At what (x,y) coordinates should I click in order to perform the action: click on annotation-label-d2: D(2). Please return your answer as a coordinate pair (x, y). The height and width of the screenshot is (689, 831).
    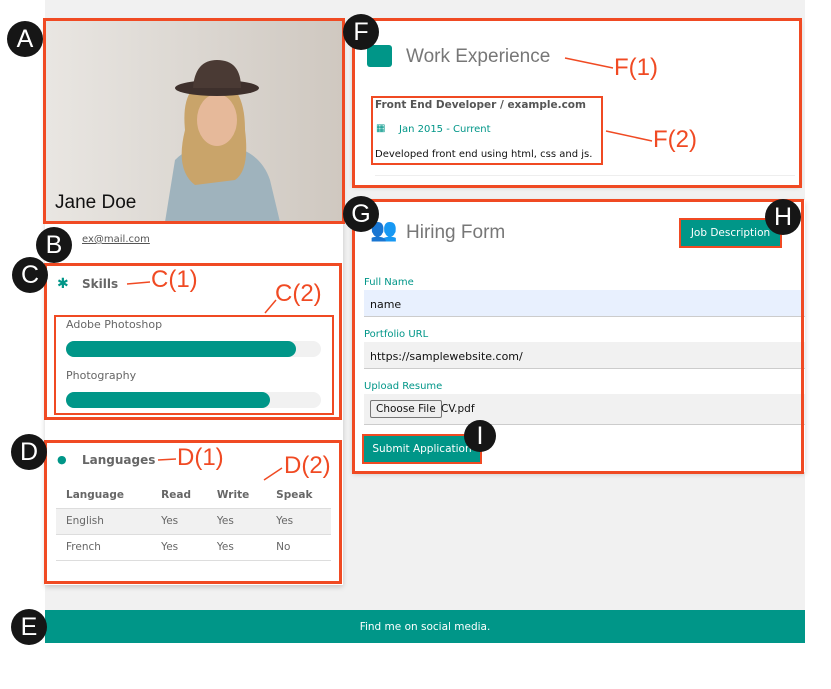
    Looking at the image, I should click on (307, 465).